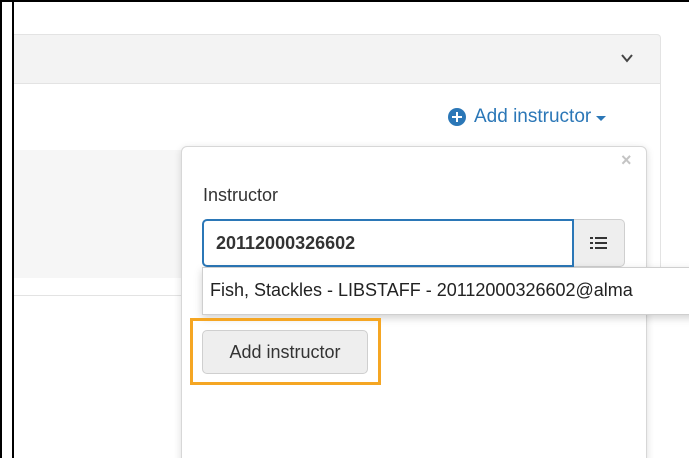 This screenshot has width=691, height=460. I want to click on instructor-input-group, so click(413, 243).